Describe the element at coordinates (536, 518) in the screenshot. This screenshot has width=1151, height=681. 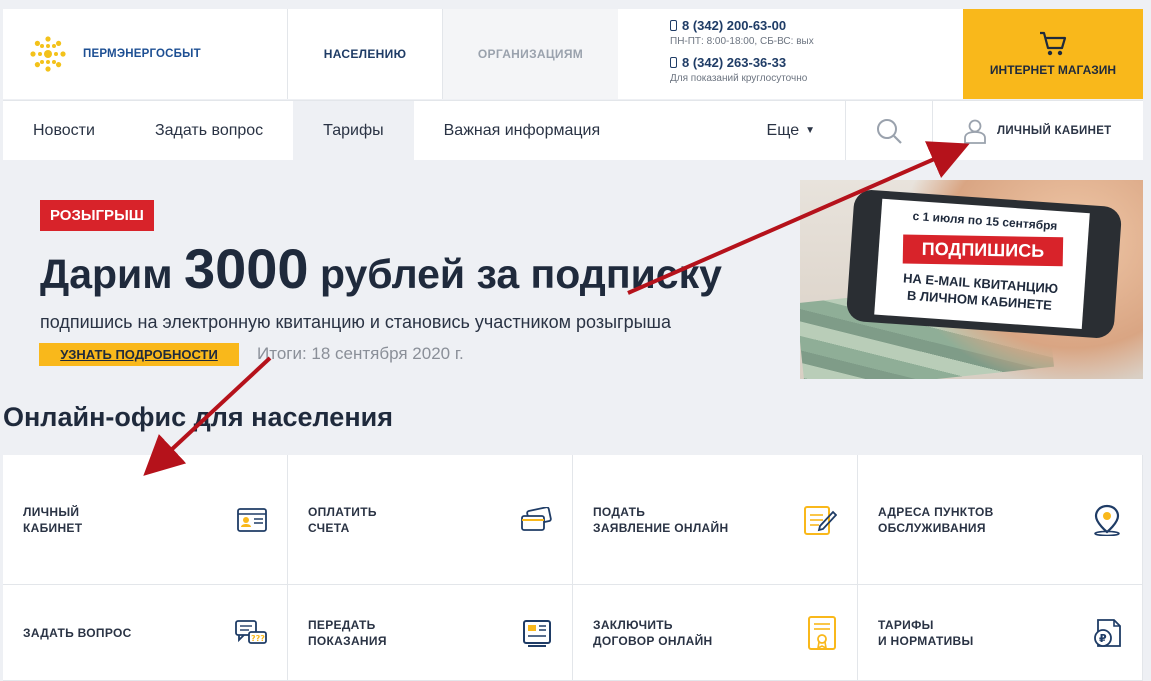
I see `credit-card-icon` at that location.